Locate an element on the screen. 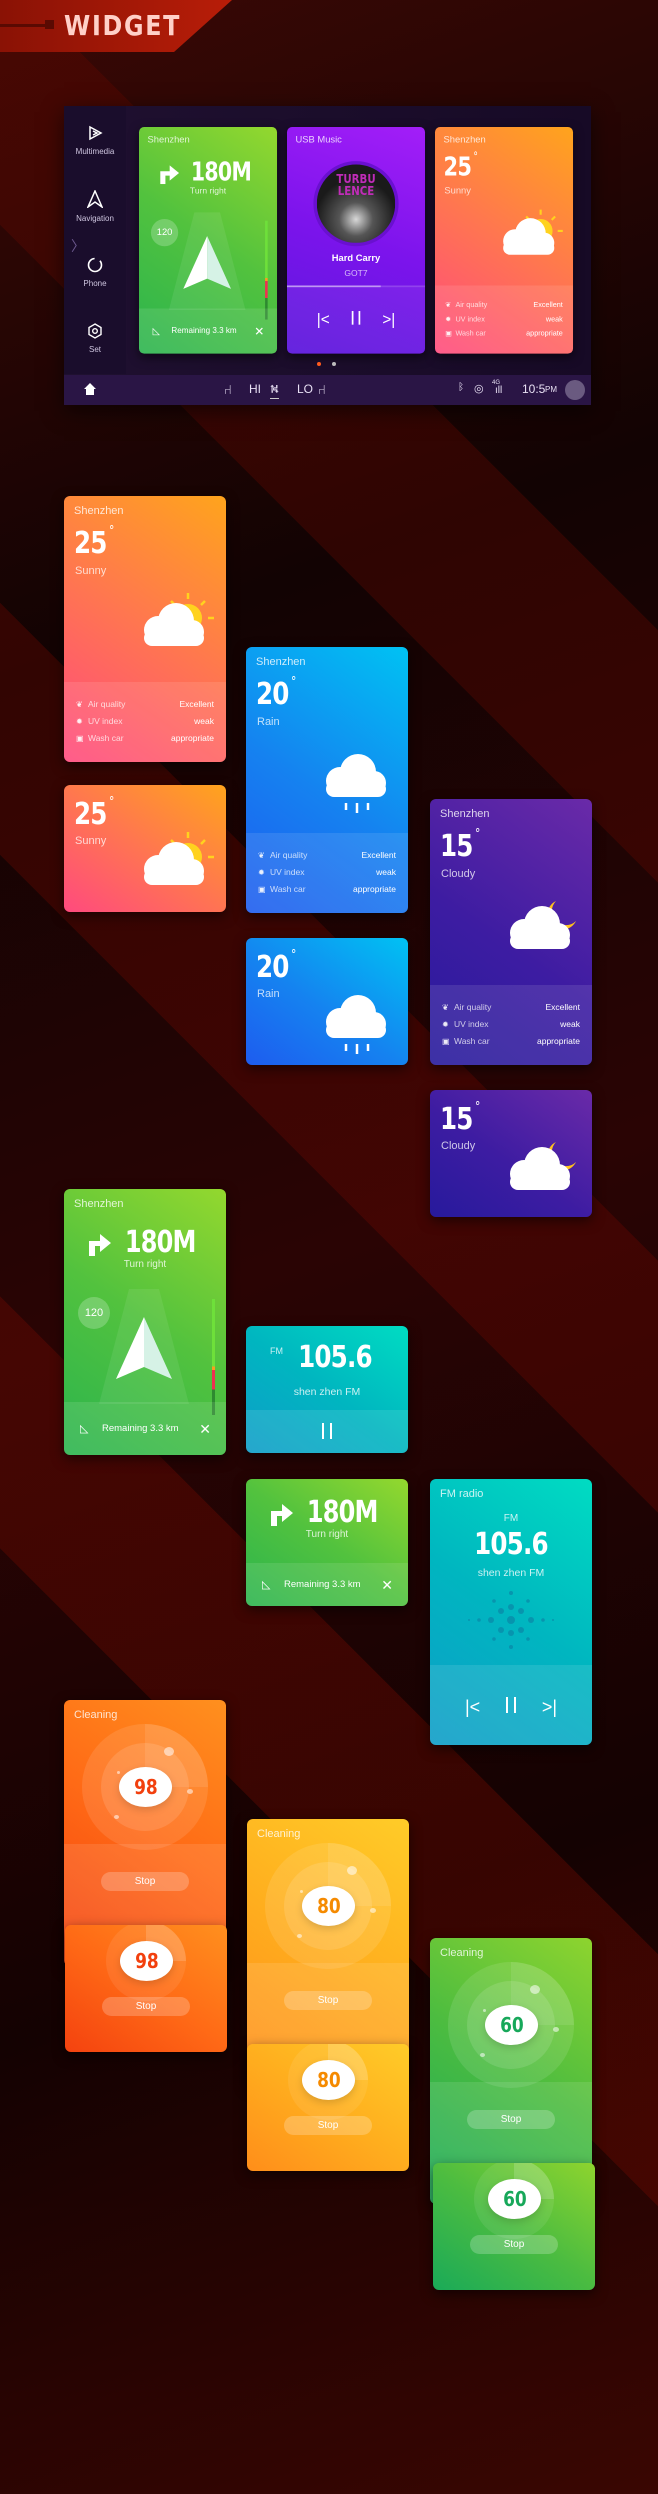  widget-title: FM radio is located at coordinates (462, 1494).